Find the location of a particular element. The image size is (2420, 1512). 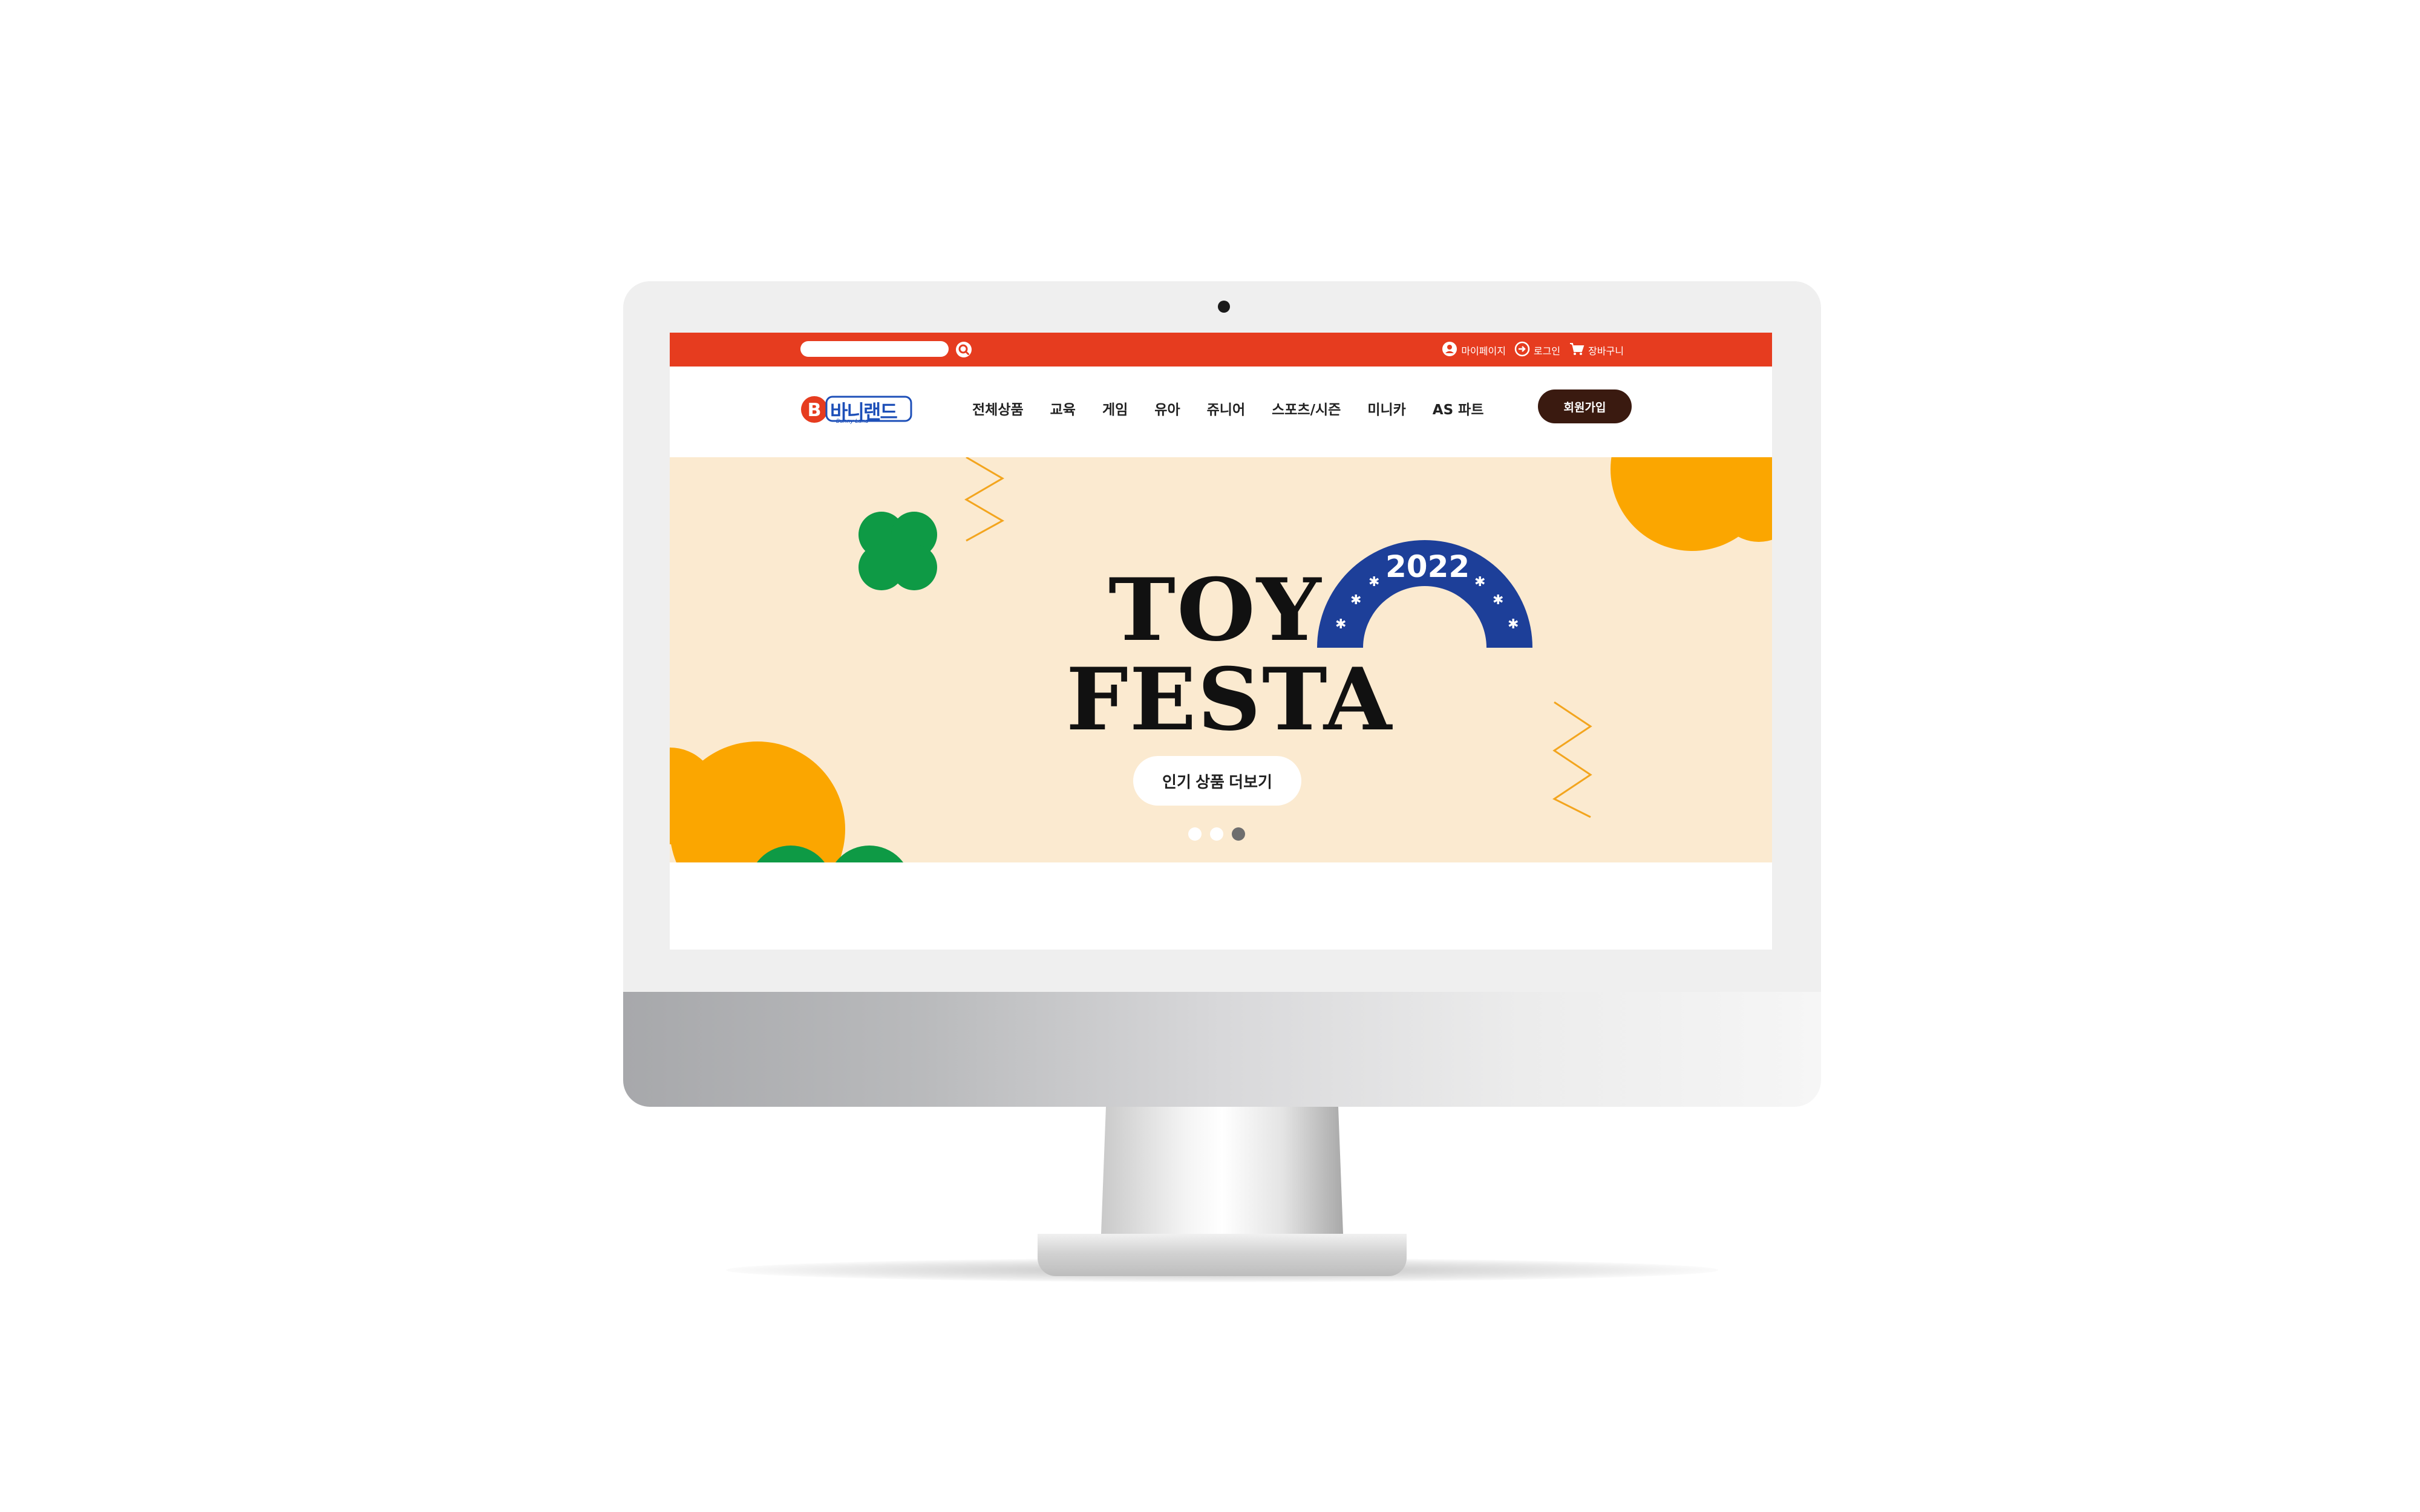

mypage-link: 마이페이지 is located at coordinates (1474, 350).